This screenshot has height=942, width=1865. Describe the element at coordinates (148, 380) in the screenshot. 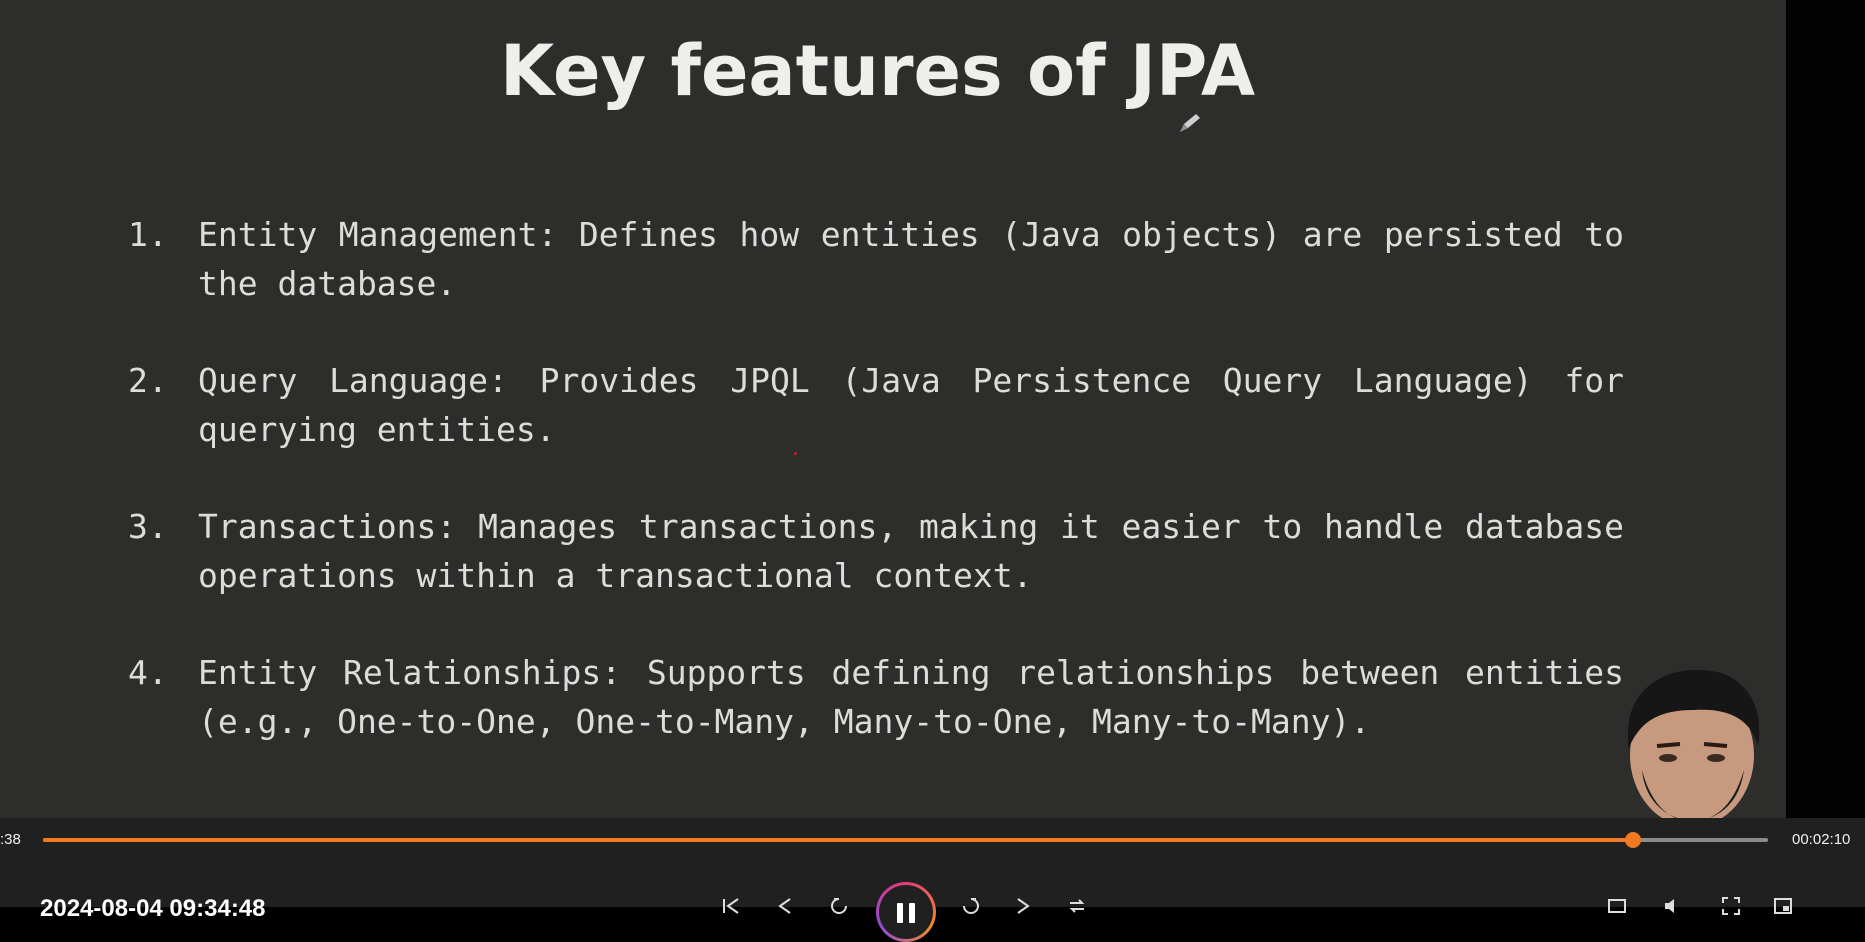

I see `list-number: 2.` at that location.